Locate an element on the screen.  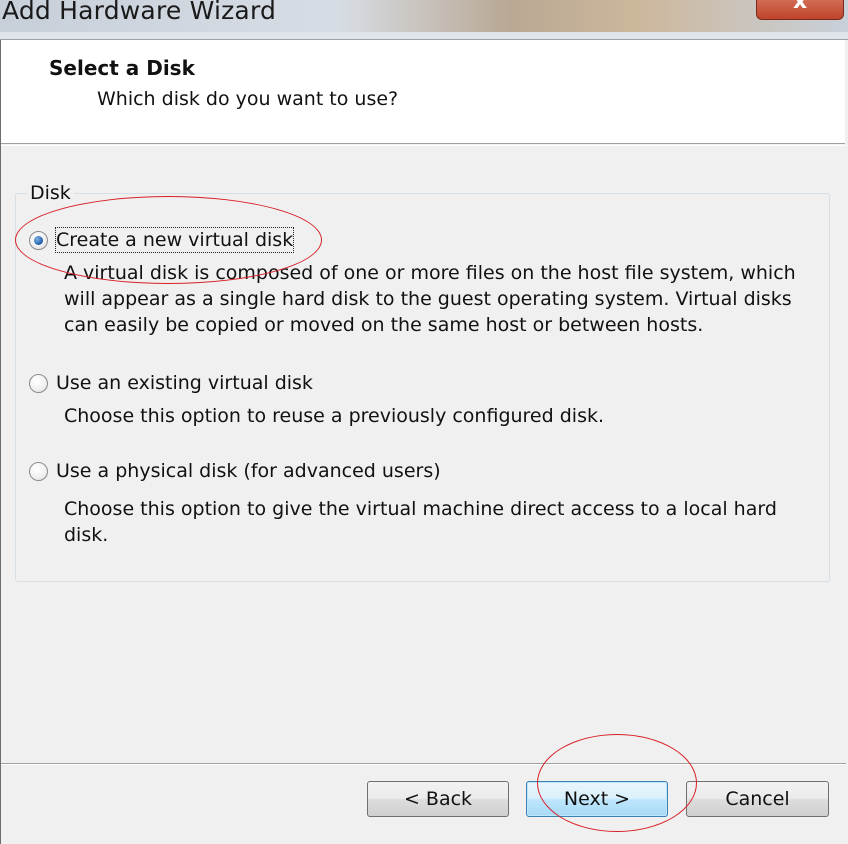
close-icon: x is located at coordinates (800, 7).